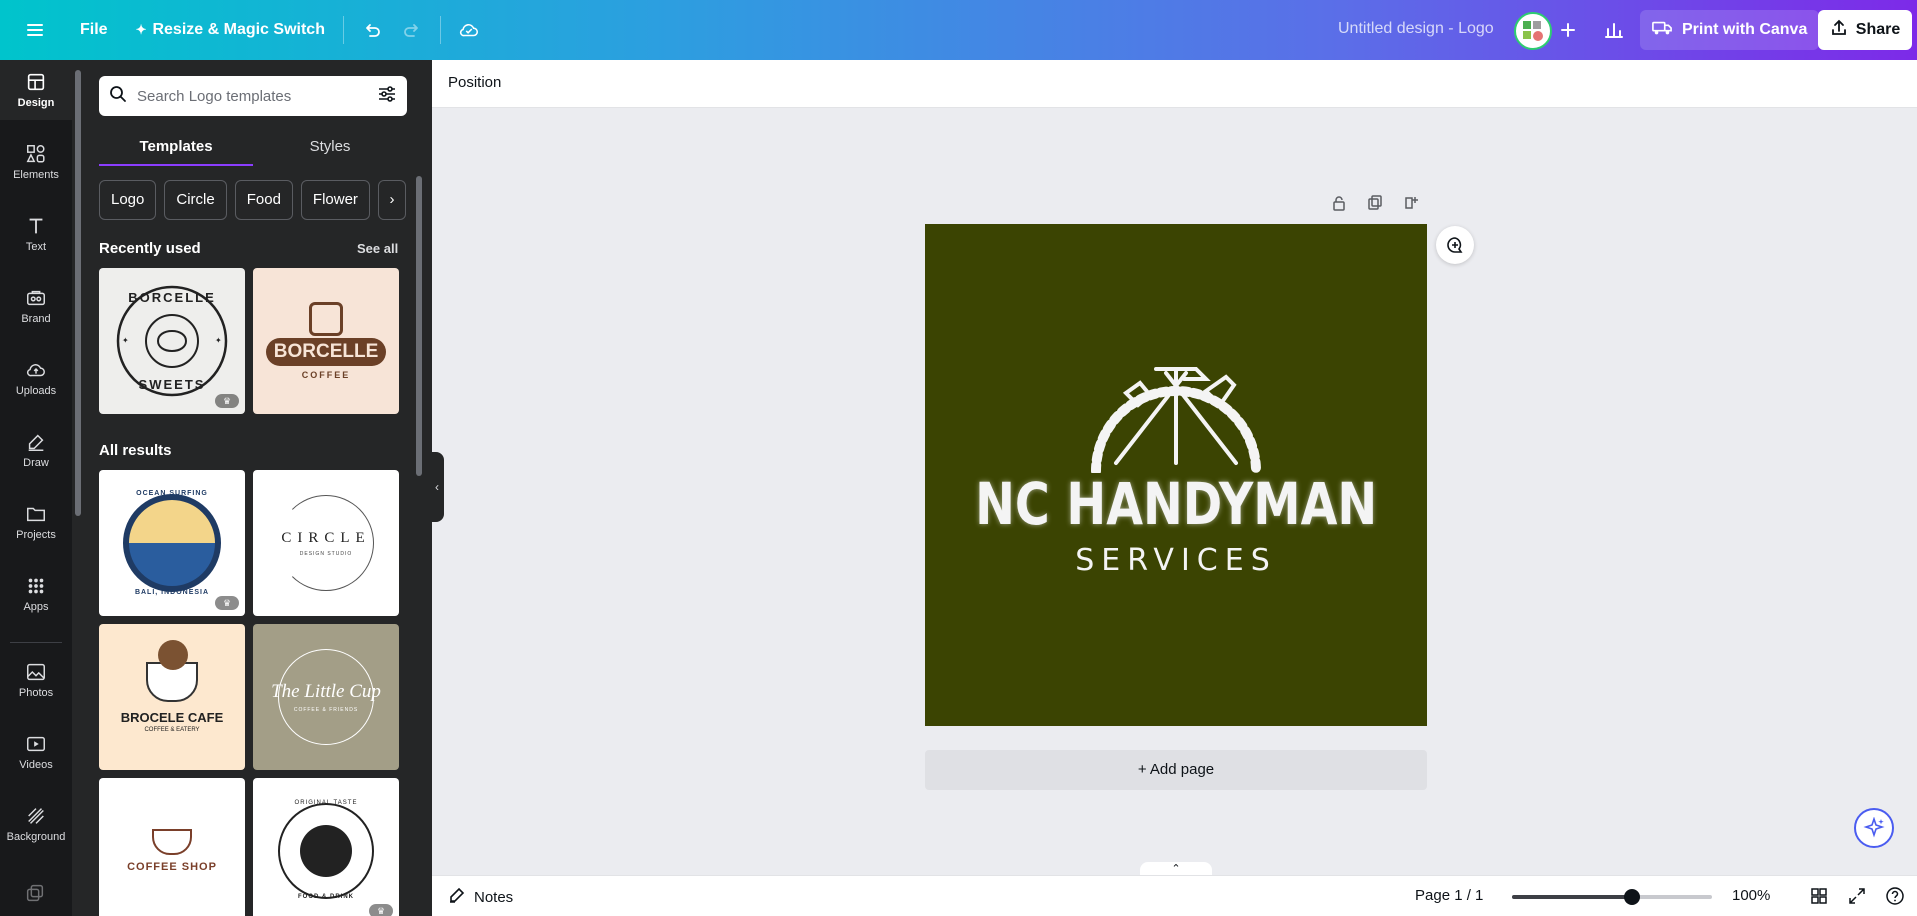  What do you see at coordinates (326, 851) in the screenshot?
I see `food-drink-badge-icon` at bounding box center [326, 851].